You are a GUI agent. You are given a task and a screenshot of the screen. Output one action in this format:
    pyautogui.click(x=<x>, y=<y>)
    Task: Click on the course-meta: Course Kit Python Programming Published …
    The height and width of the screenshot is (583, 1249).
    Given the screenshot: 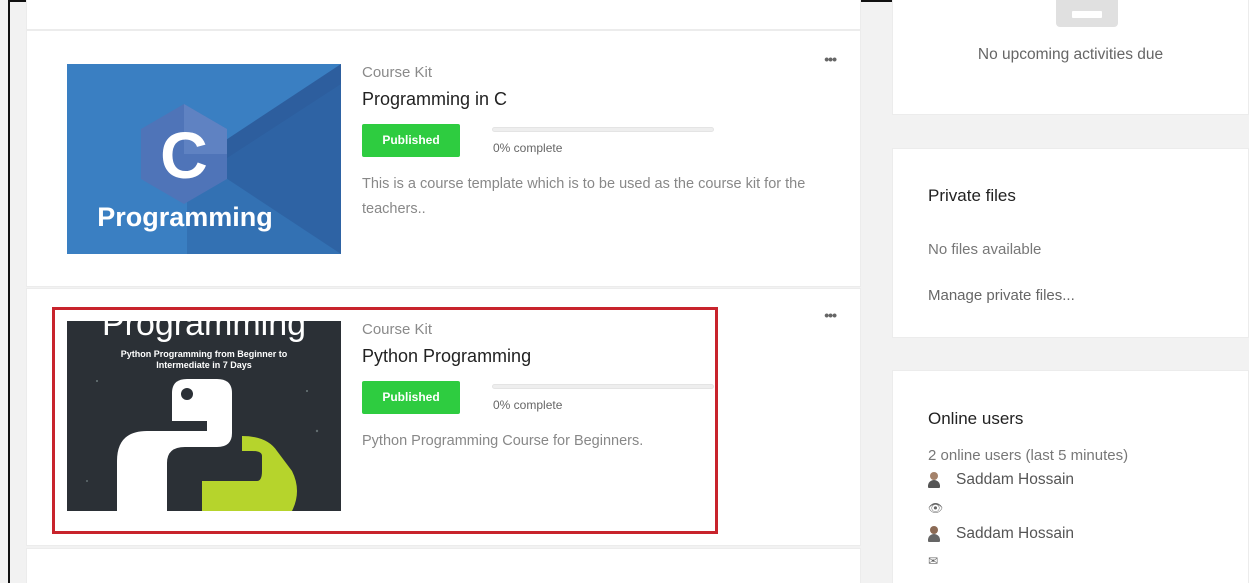 What is the action you would take?
    pyautogui.click(x=602, y=387)
    